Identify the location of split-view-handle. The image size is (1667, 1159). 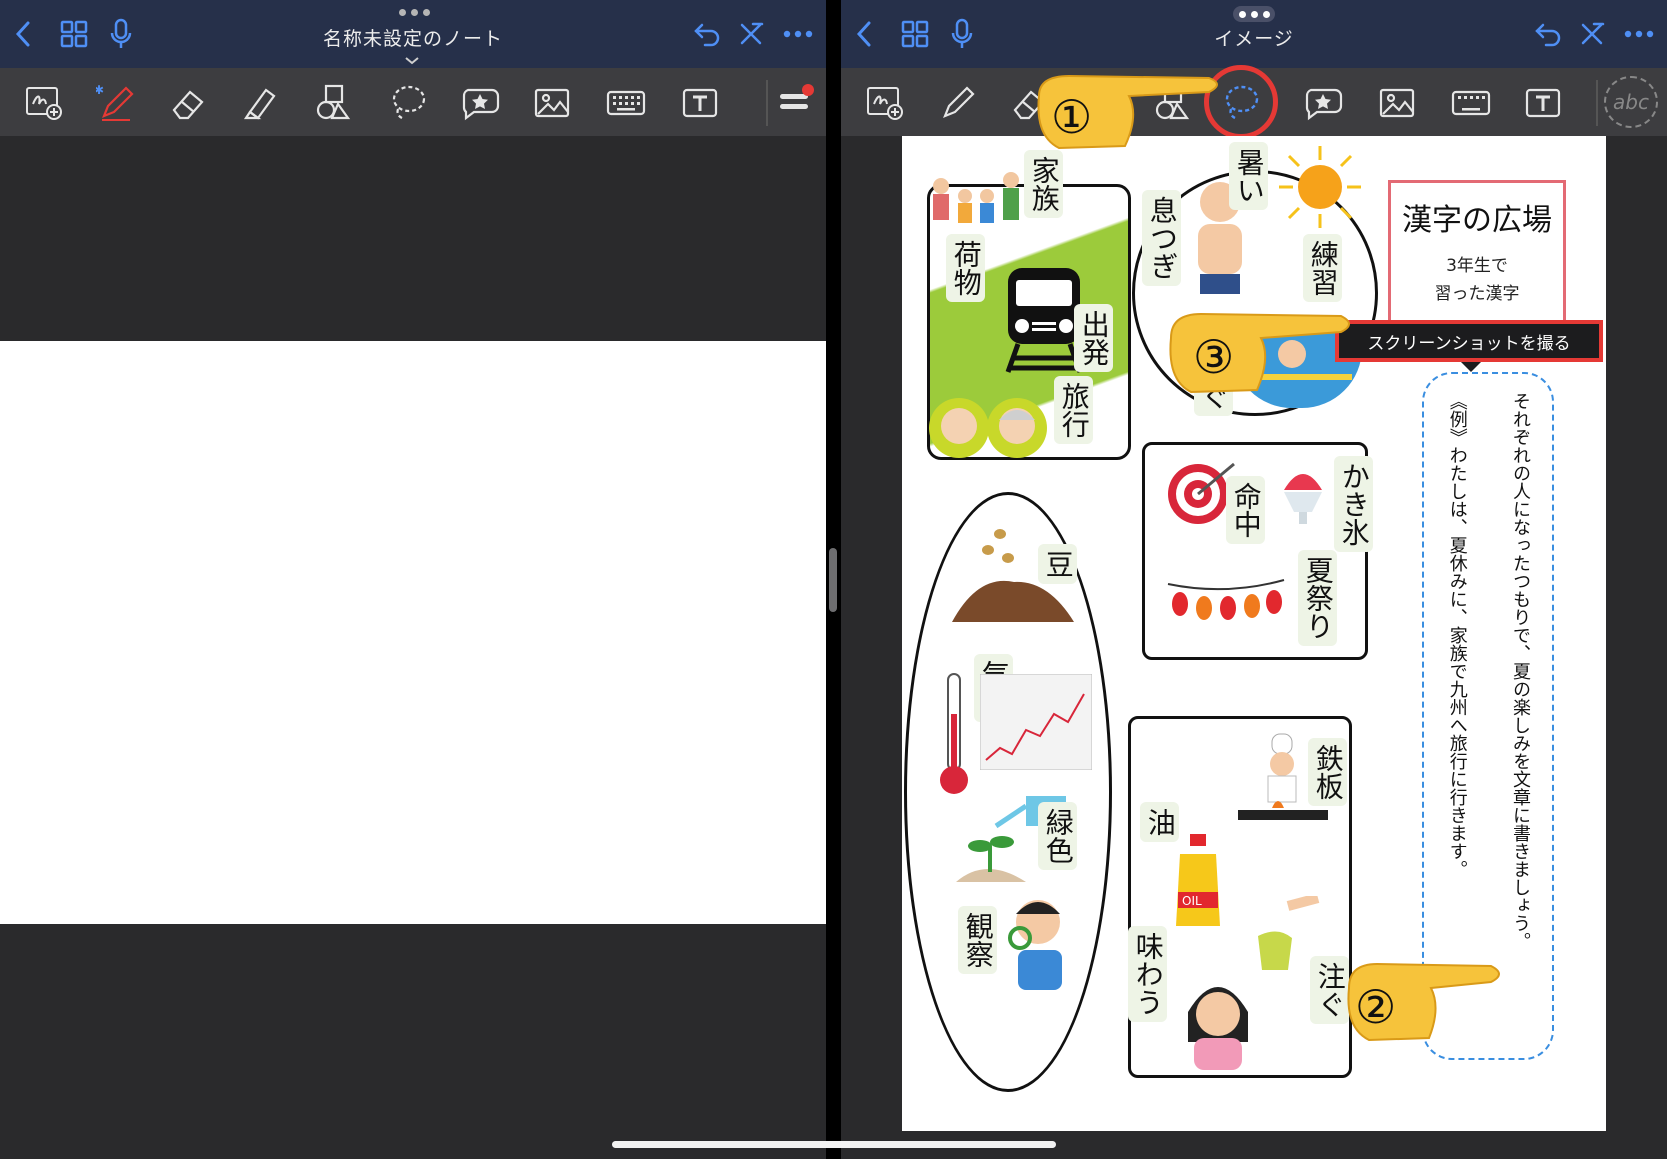
(833, 580).